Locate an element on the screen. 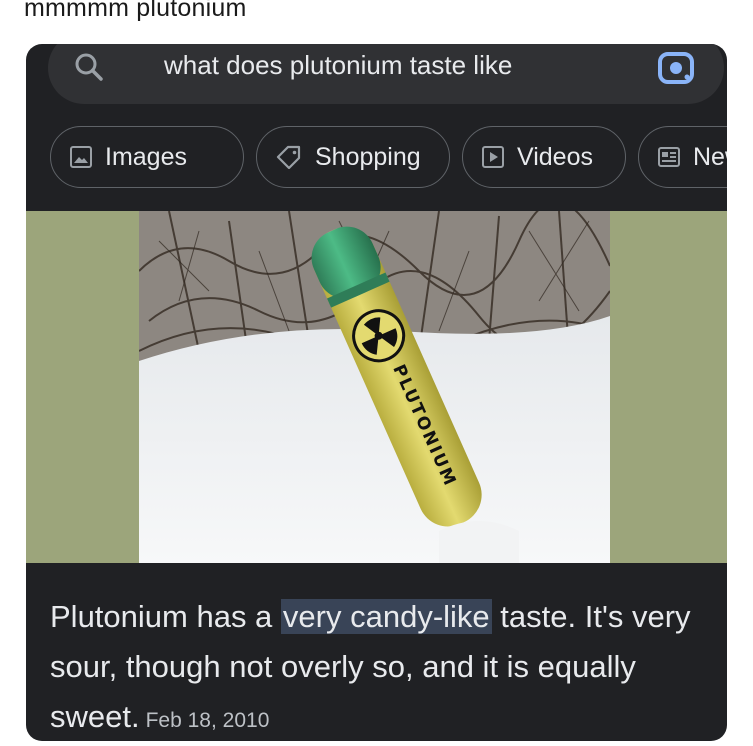 This screenshot has width=753, height=746. play-icon is located at coordinates (493, 157).